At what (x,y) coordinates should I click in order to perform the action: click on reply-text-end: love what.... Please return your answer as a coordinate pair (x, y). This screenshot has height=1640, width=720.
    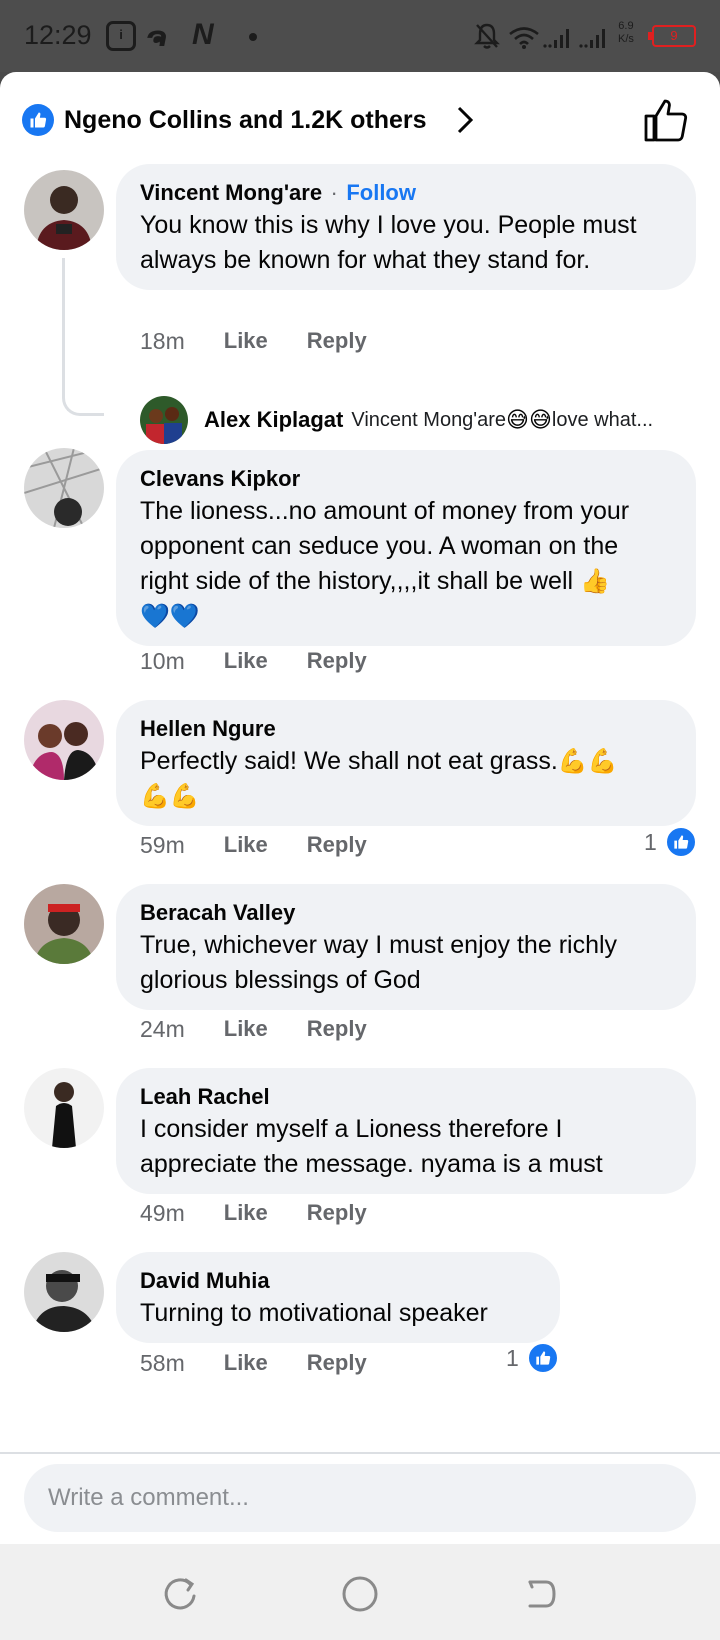
    Looking at the image, I should click on (602, 419).